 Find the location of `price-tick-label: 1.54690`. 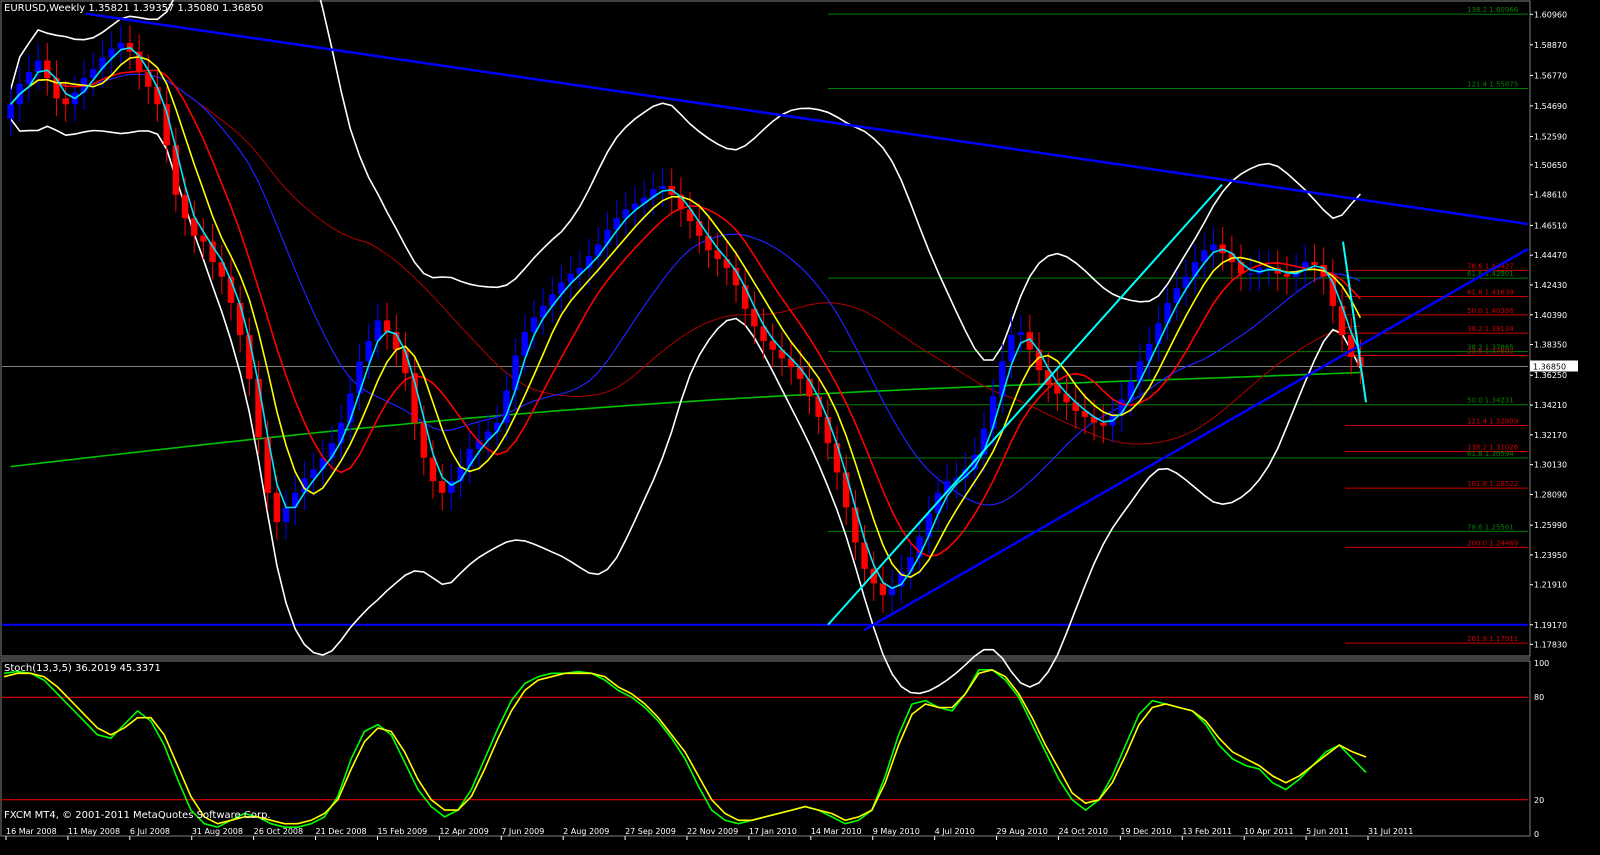

price-tick-label: 1.54690 is located at coordinates (1550, 106).